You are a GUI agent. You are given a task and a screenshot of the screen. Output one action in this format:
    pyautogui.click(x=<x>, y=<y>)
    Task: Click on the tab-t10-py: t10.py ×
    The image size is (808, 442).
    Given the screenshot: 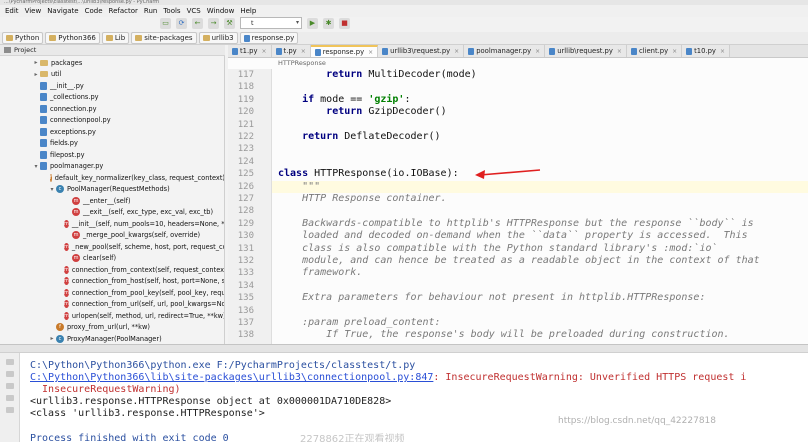 What is the action you would take?
    pyautogui.click(x=706, y=51)
    